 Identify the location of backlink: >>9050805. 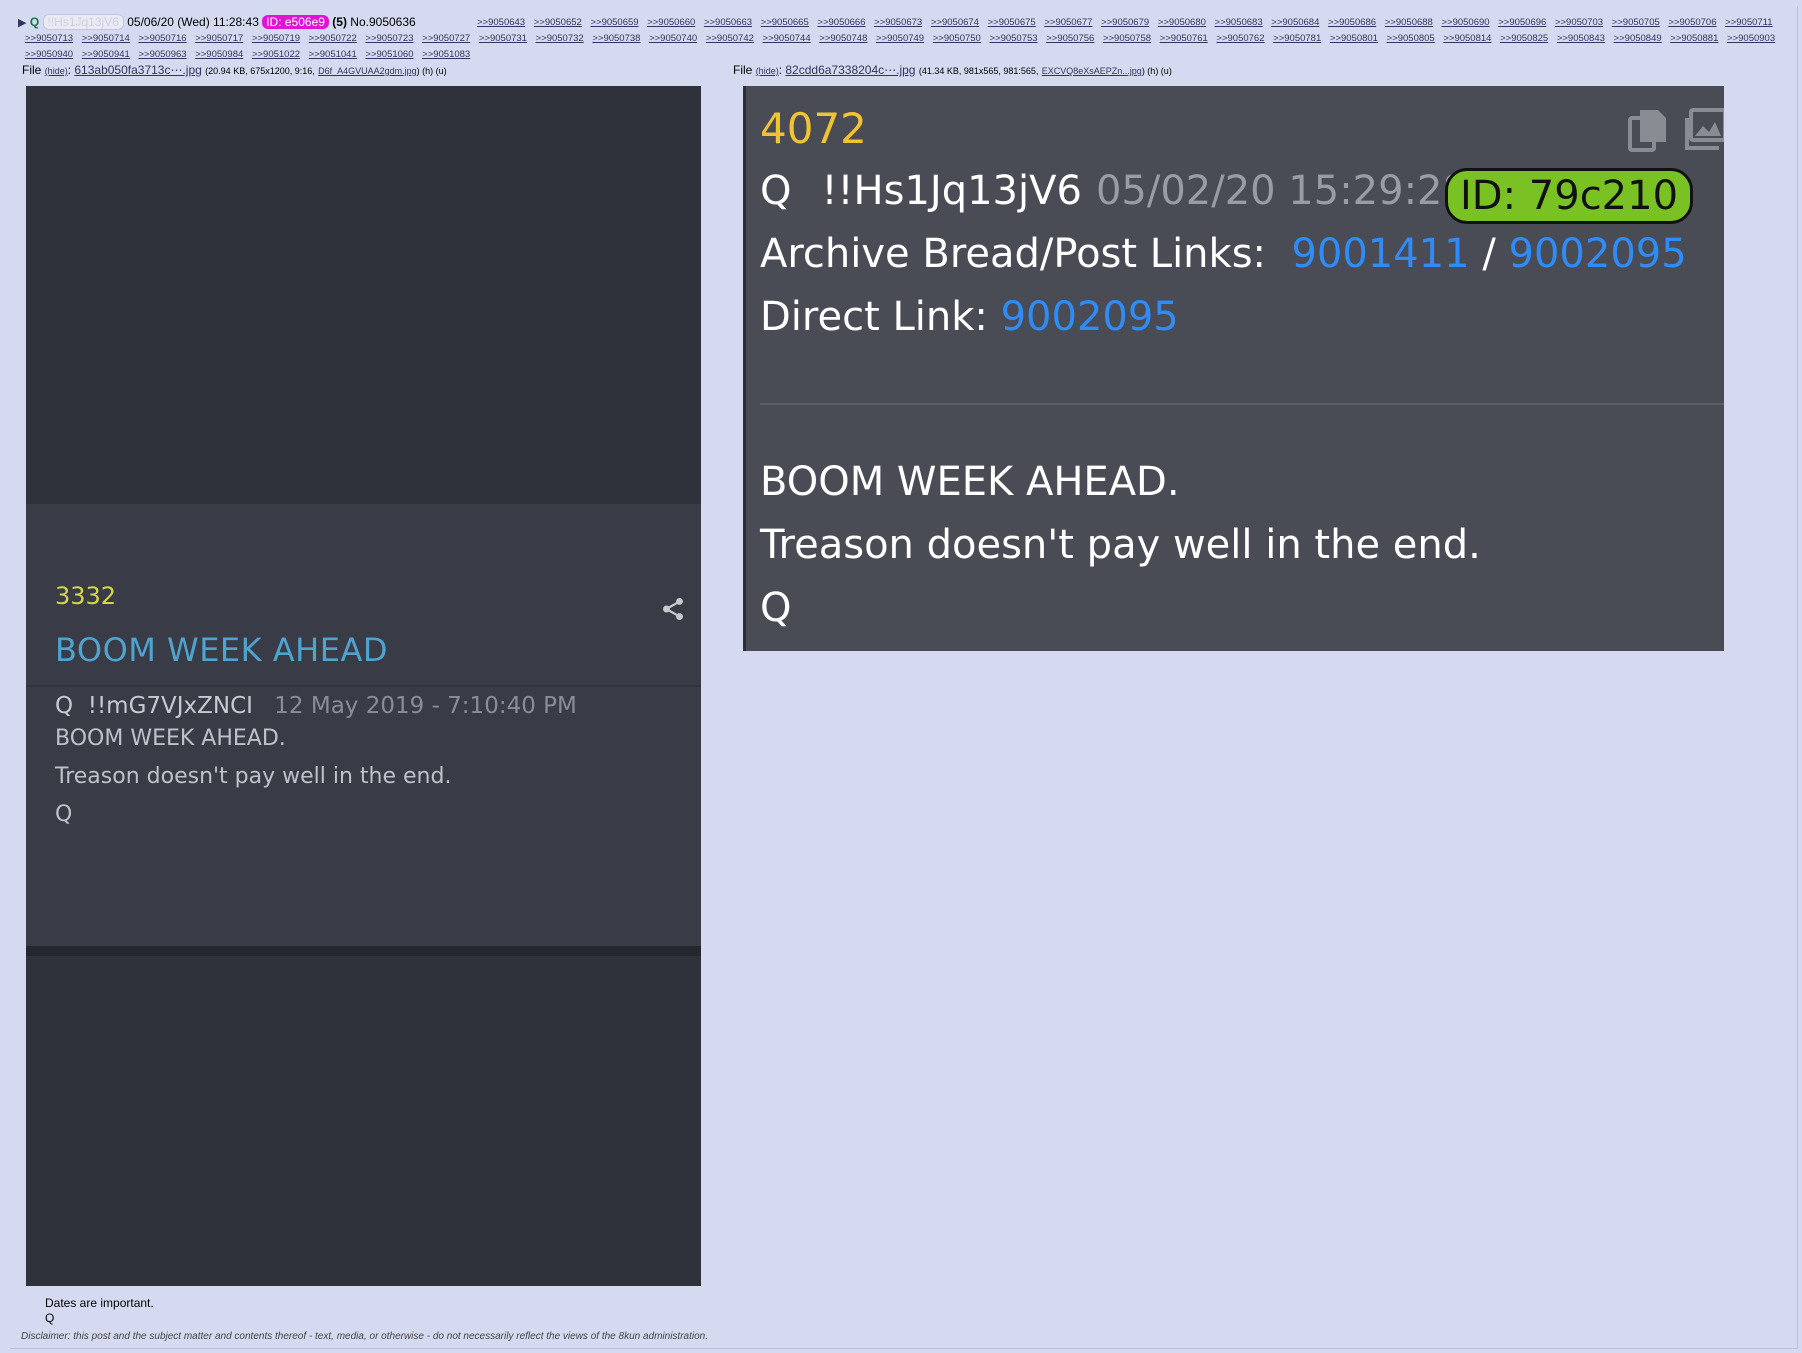
(1411, 38).